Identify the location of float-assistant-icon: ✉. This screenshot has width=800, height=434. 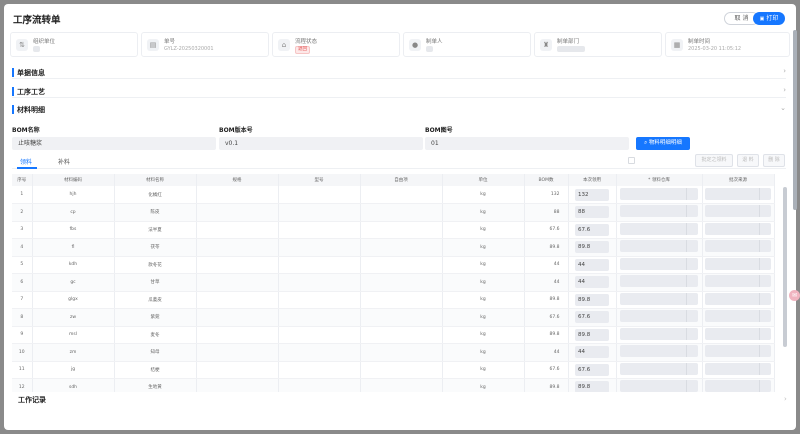
(794, 295).